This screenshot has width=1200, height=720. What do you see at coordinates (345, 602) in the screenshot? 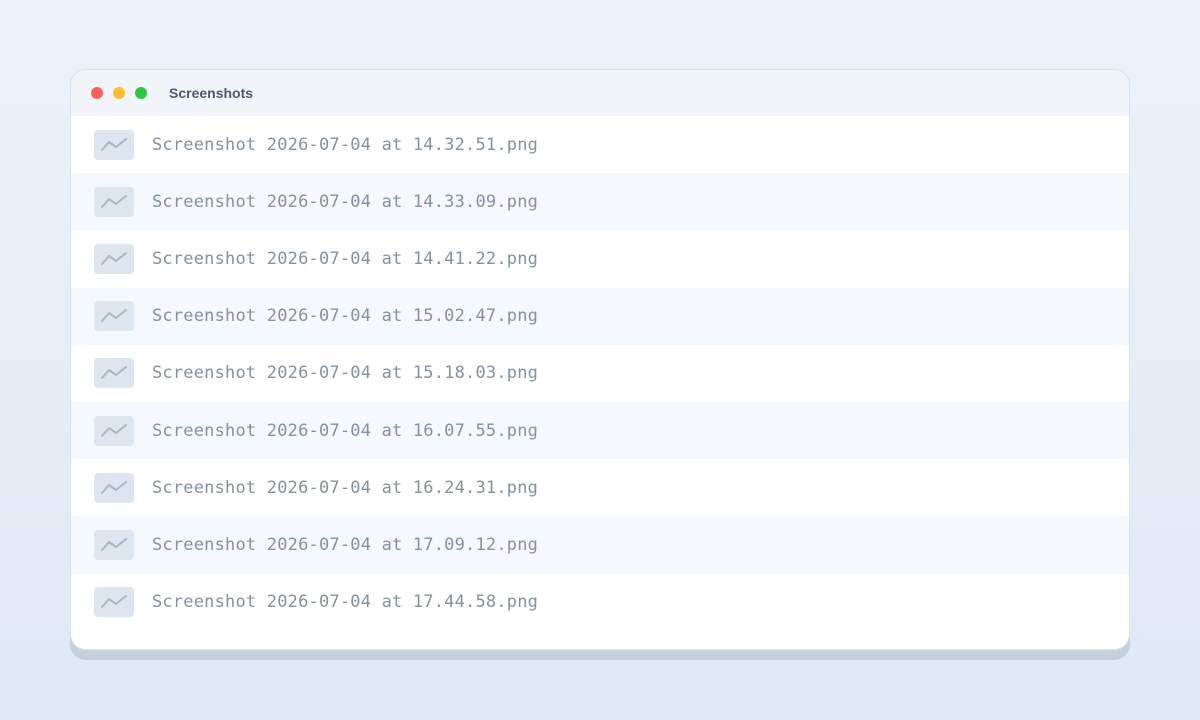
I see `file-name: Screenshot 2026-07-04 at 17.44.58.png` at bounding box center [345, 602].